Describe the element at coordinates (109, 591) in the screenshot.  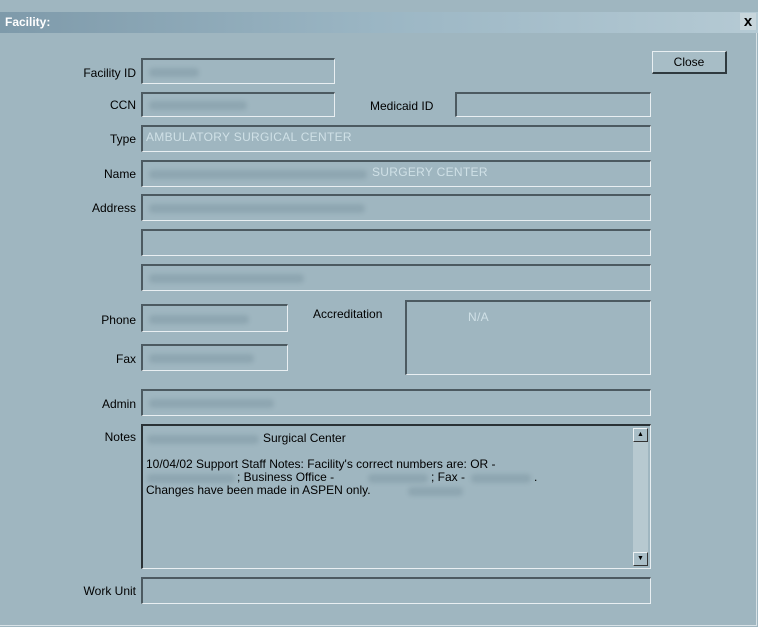
I see `work-unit-label: Work Unit` at that location.